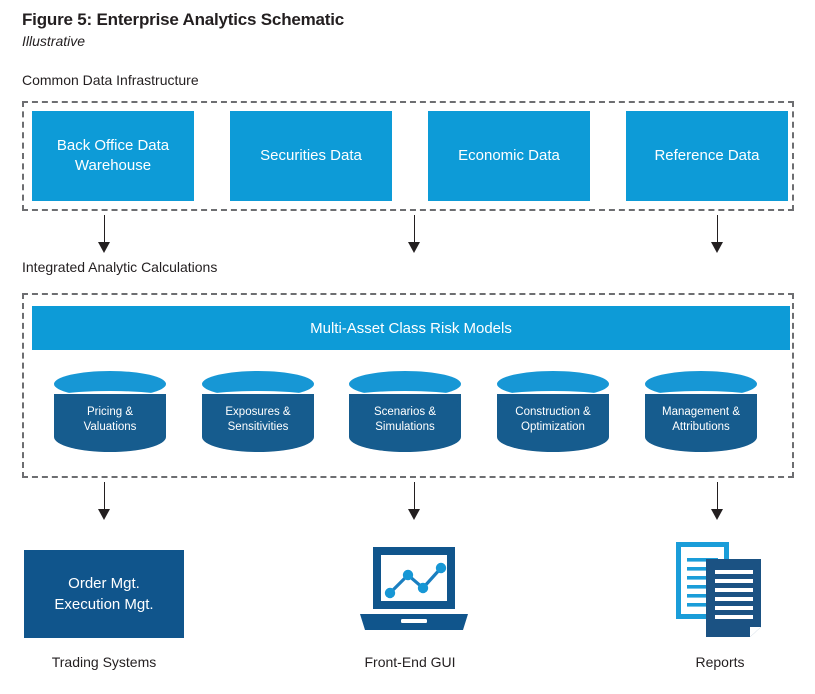 This screenshot has width=815, height=694. Describe the element at coordinates (258, 420) in the screenshot. I see `cylinder-label: Exposures & Sensitivities` at that location.